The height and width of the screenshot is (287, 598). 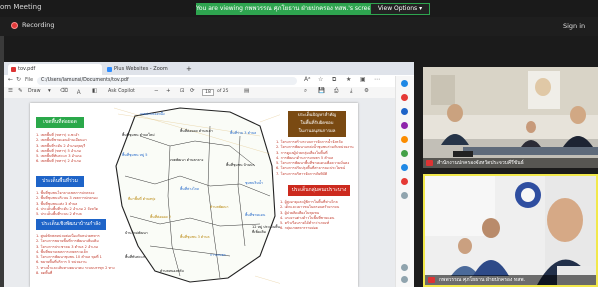 I want to click on page-number-input: 18, so click(x=208, y=92).